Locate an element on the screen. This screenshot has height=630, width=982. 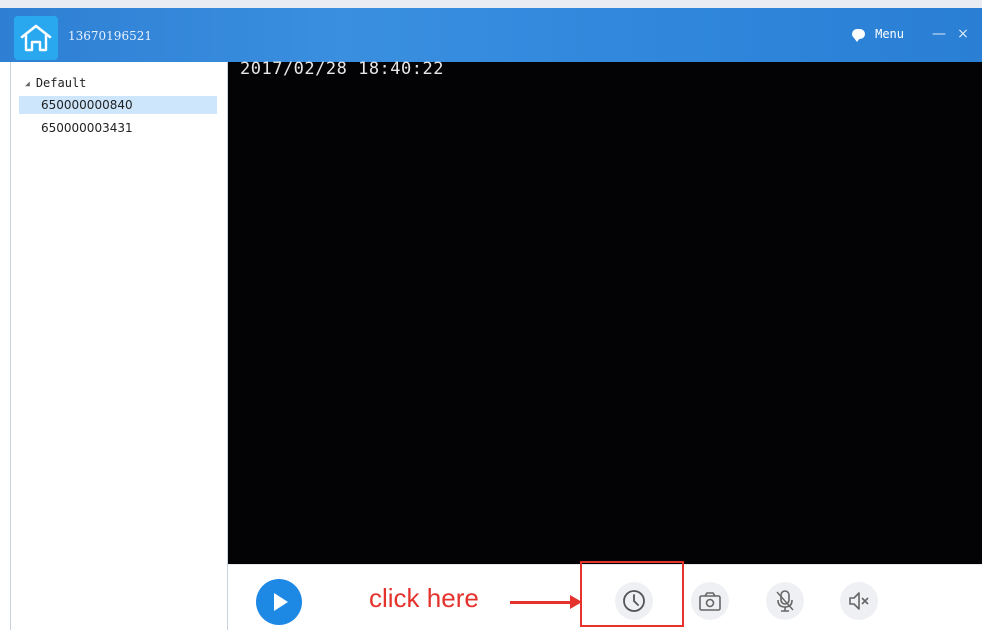
device-group-label: Default is located at coordinates (61, 83).